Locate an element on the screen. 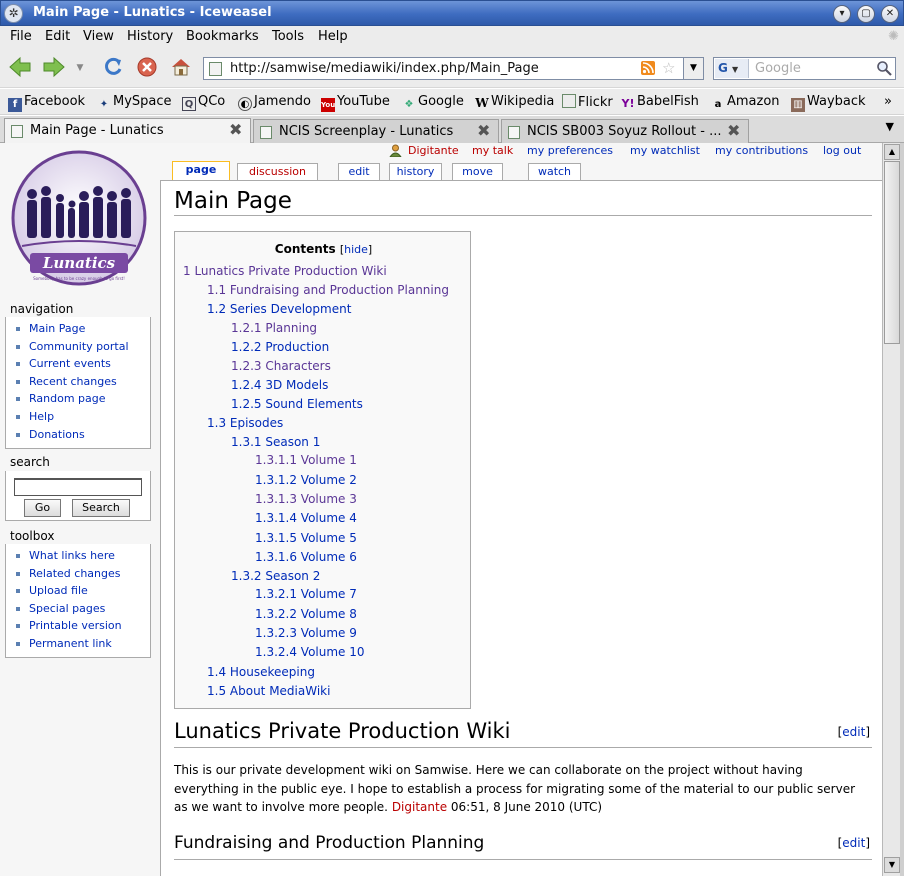 This screenshot has width=904, height=876. search-engine-selector: G ▼ is located at coordinates (732, 68).